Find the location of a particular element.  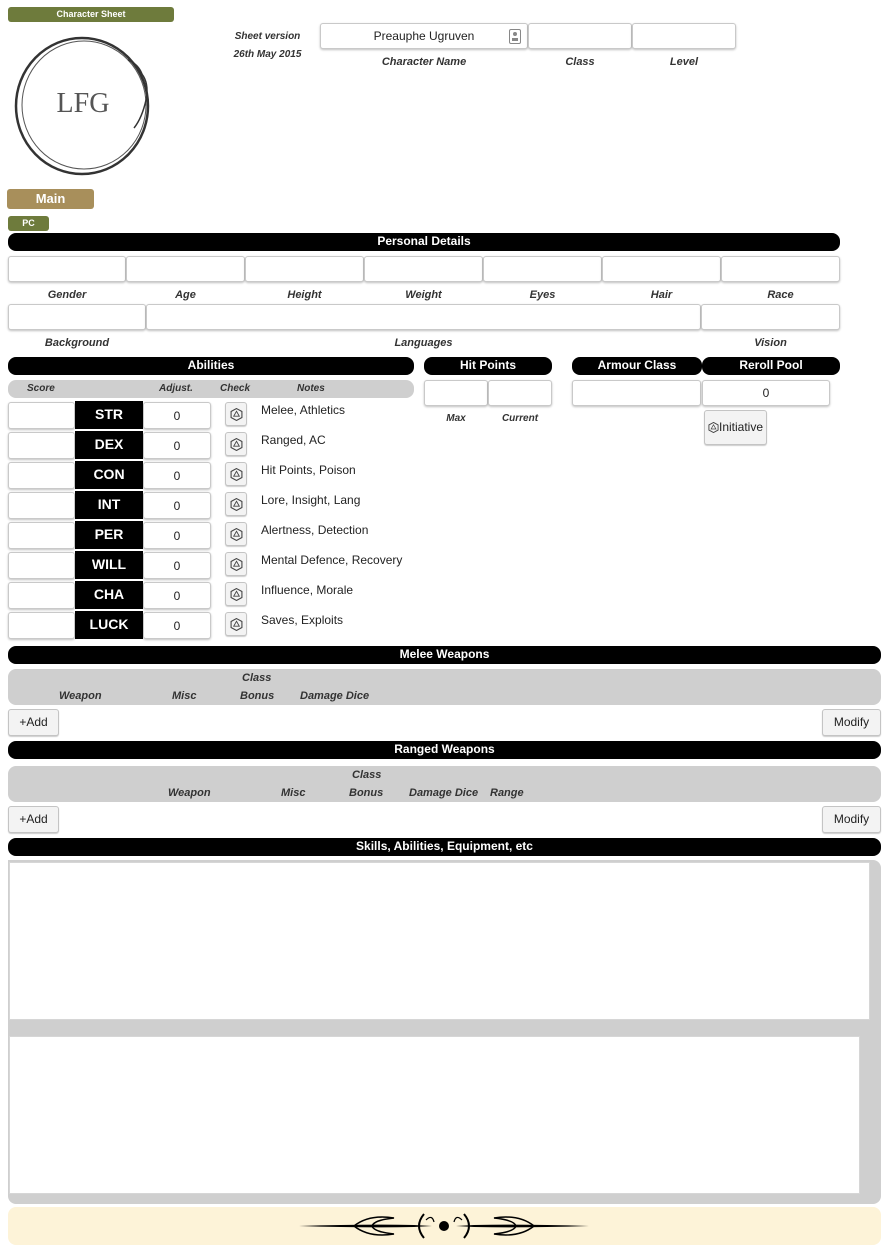

initiative-button: Initiative is located at coordinates (735, 427).